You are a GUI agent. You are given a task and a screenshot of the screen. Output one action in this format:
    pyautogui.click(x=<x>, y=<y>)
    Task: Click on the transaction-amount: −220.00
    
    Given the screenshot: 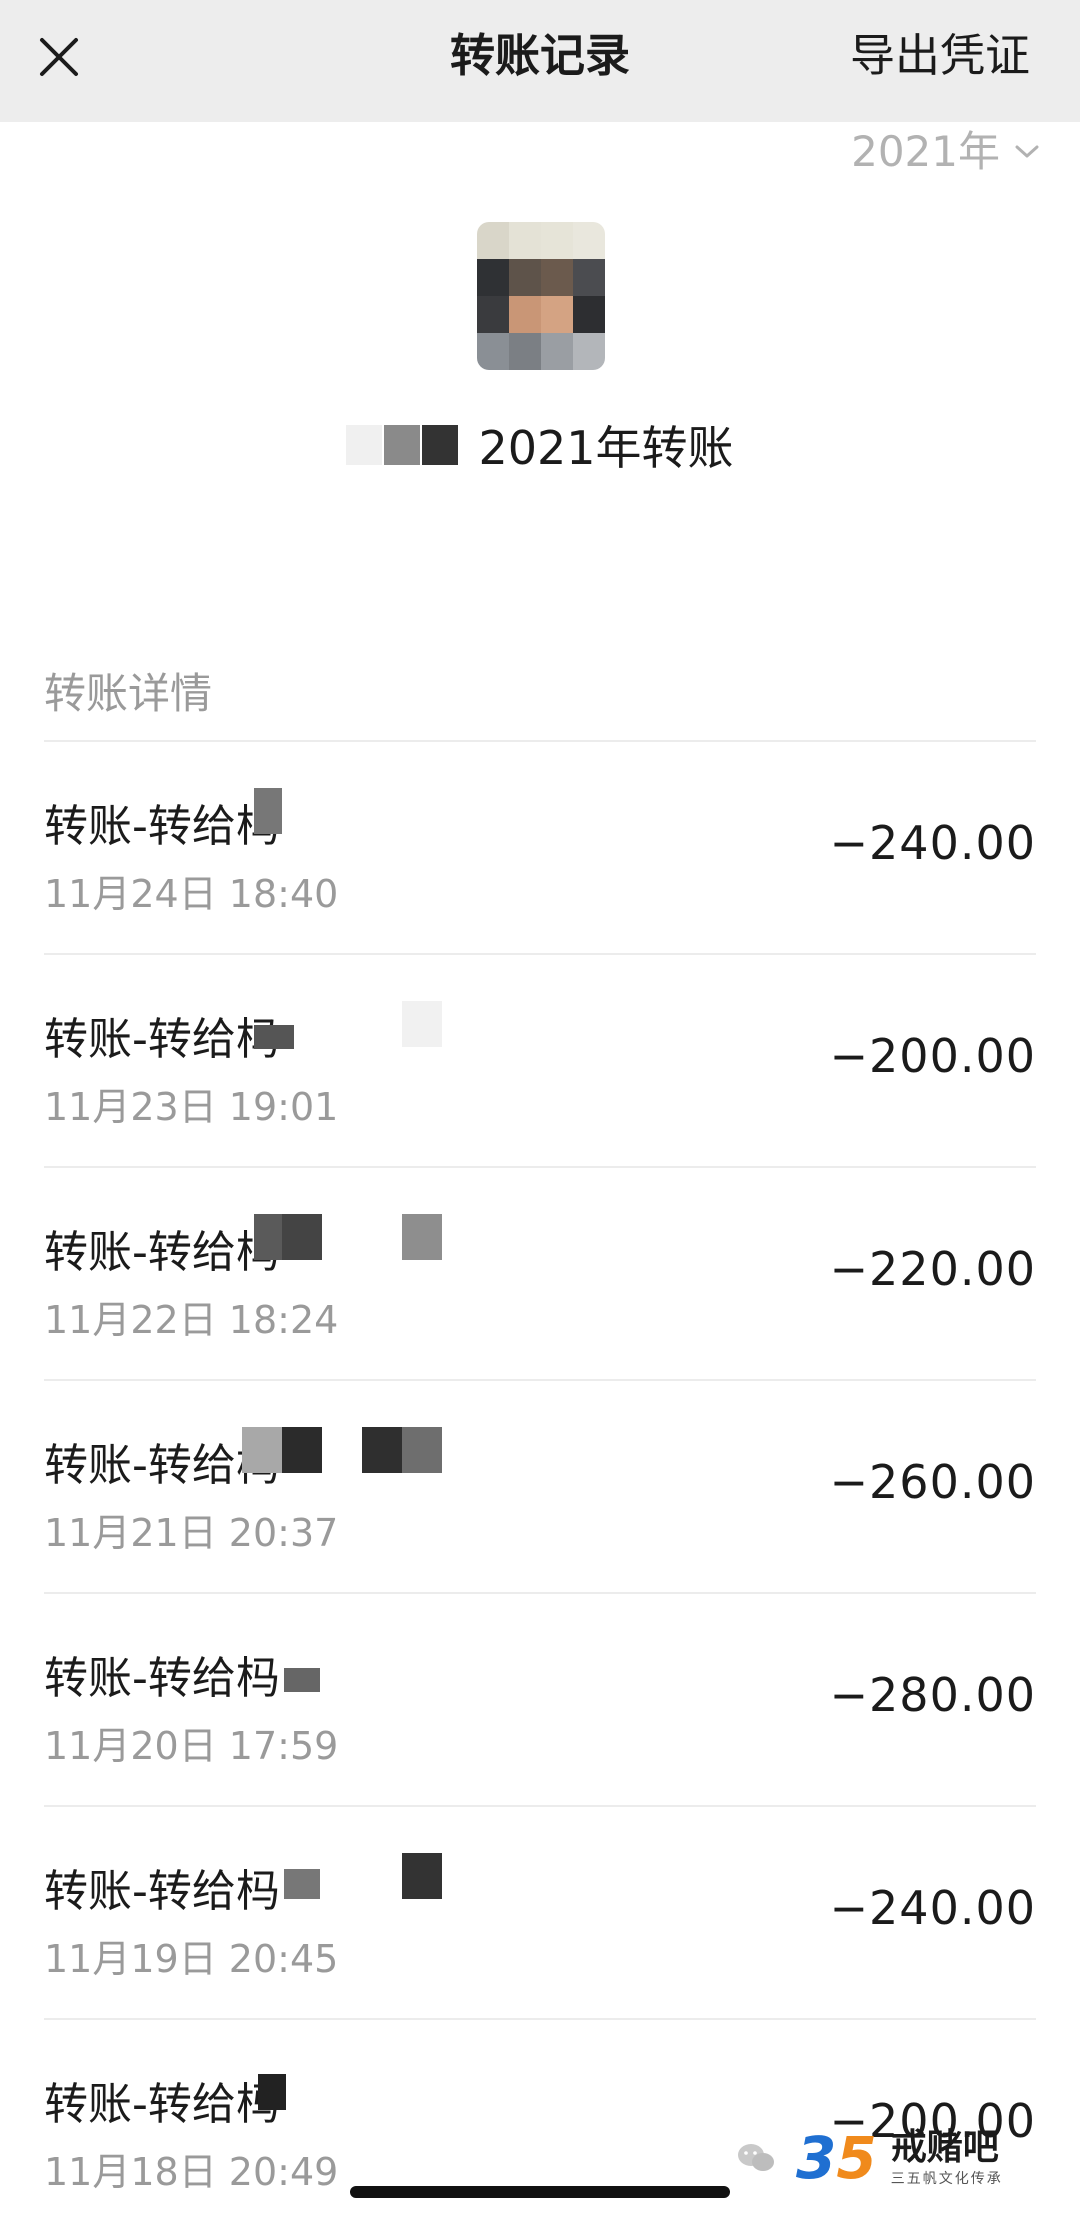 What is the action you would take?
    pyautogui.click(x=932, y=1269)
    